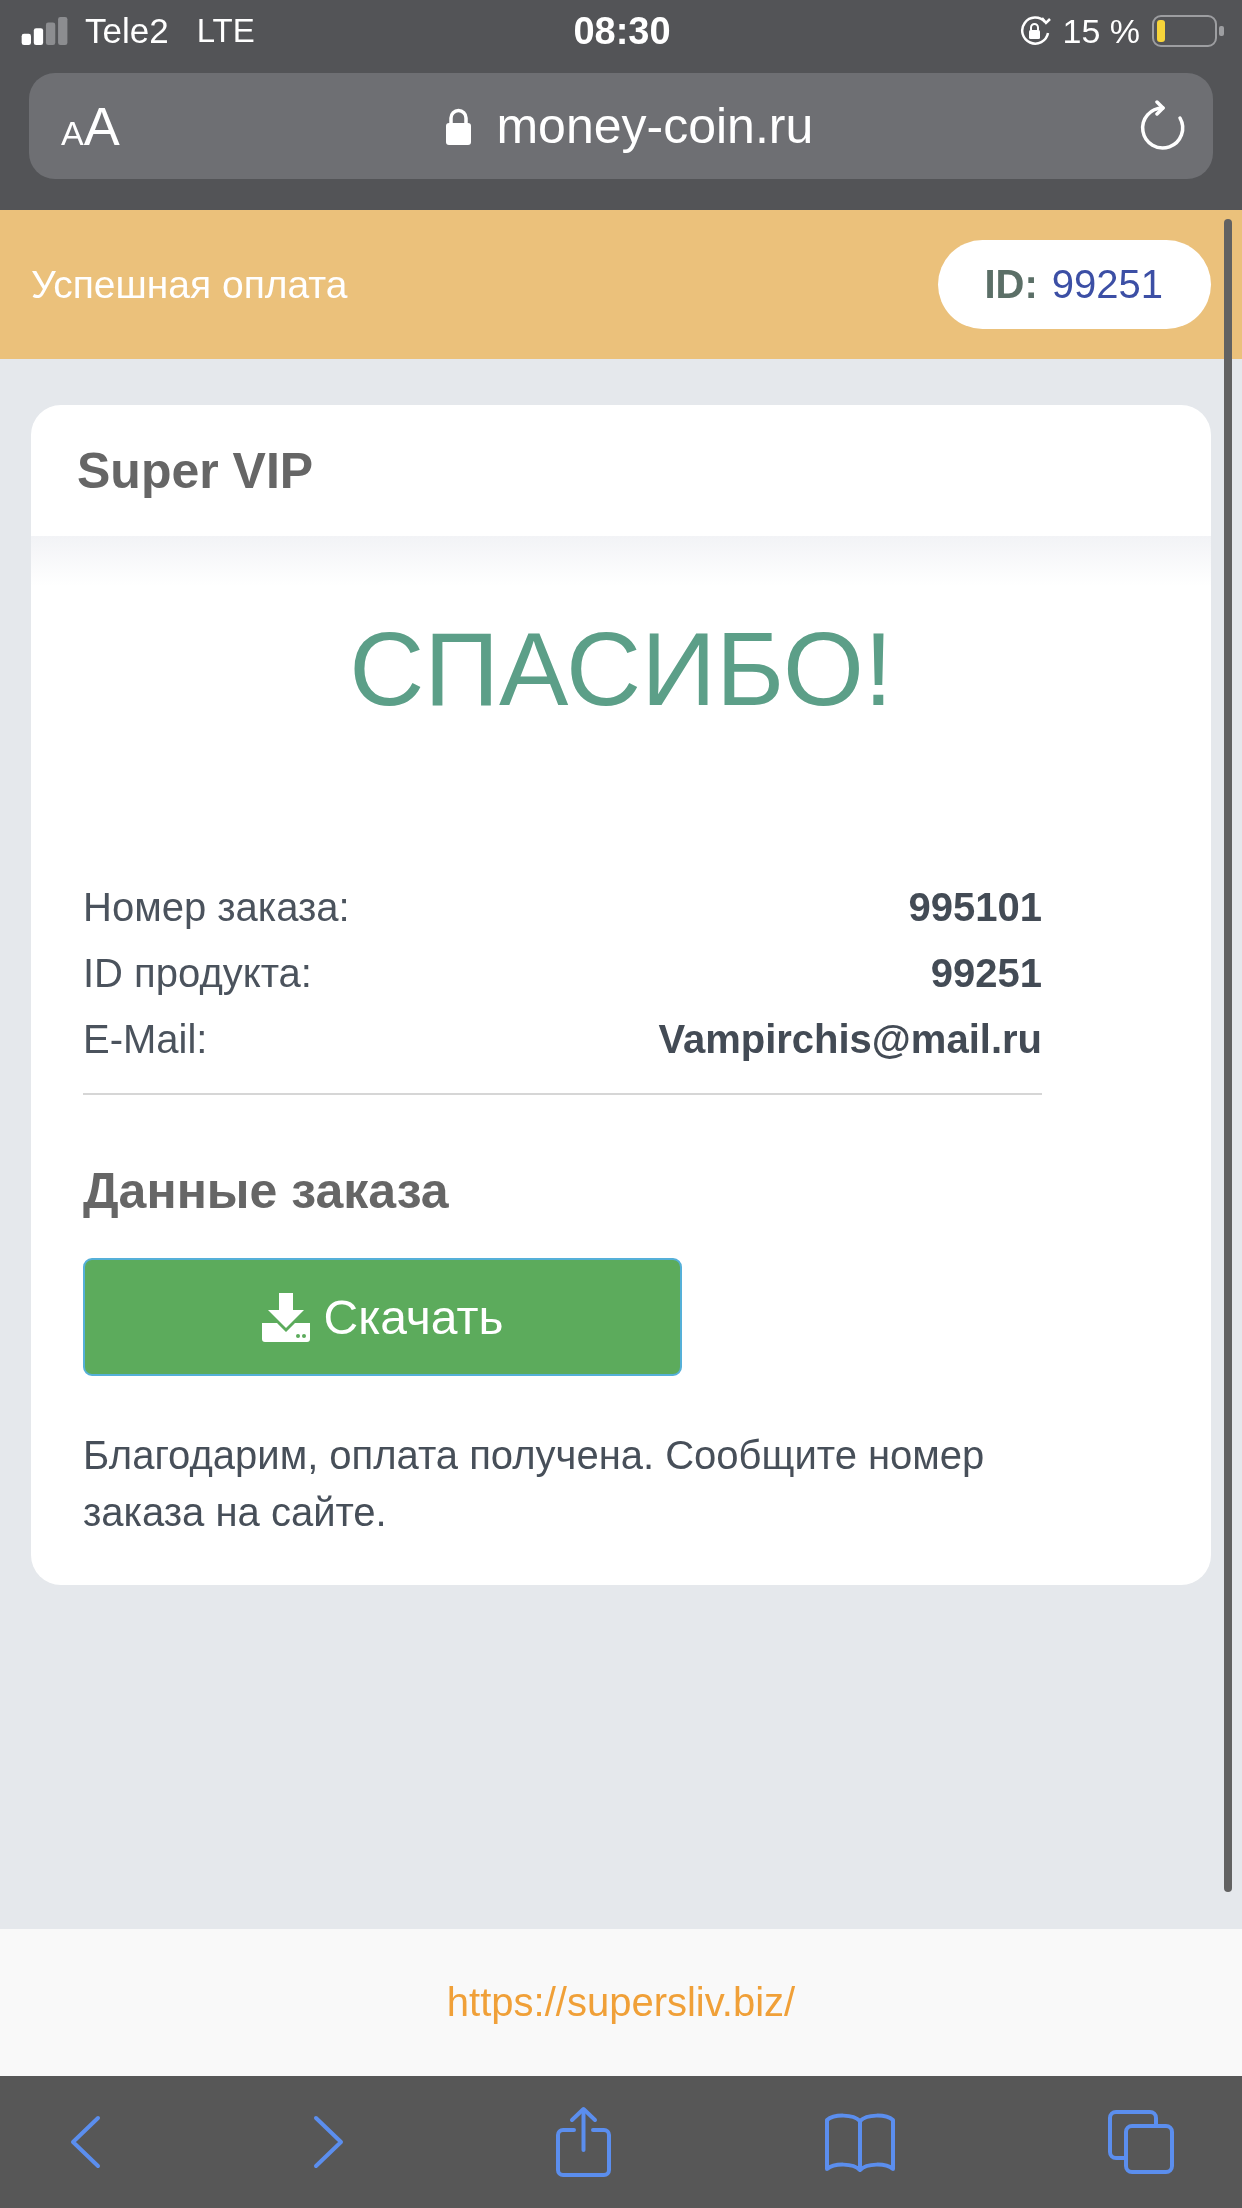  I want to click on clock-time: 08:30, so click(622, 31).